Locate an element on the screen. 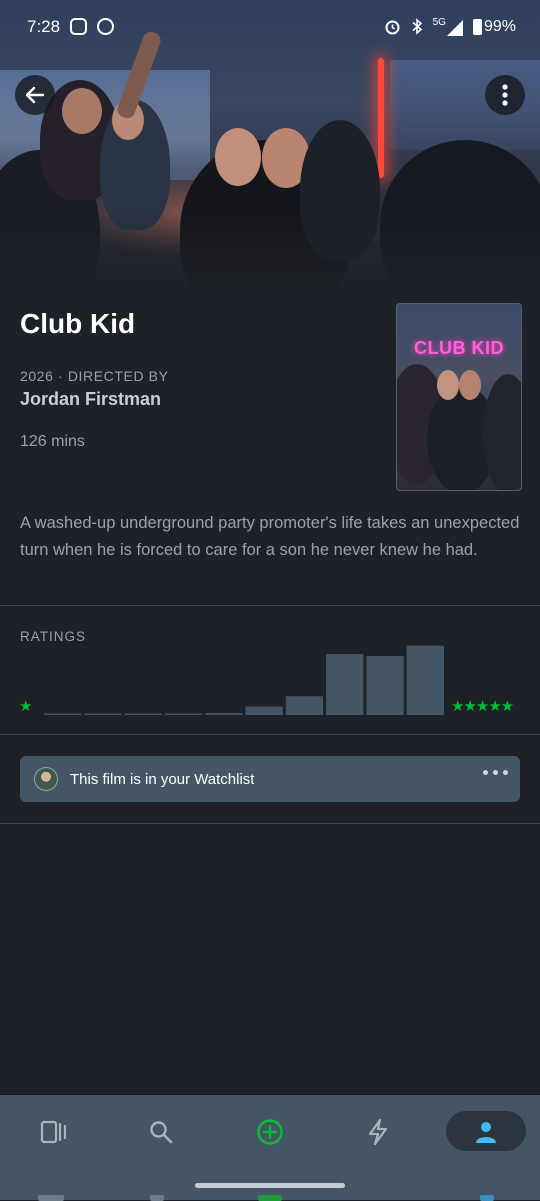 The image size is (540, 1201). more-horizontal-icon is located at coordinates (495, 772).